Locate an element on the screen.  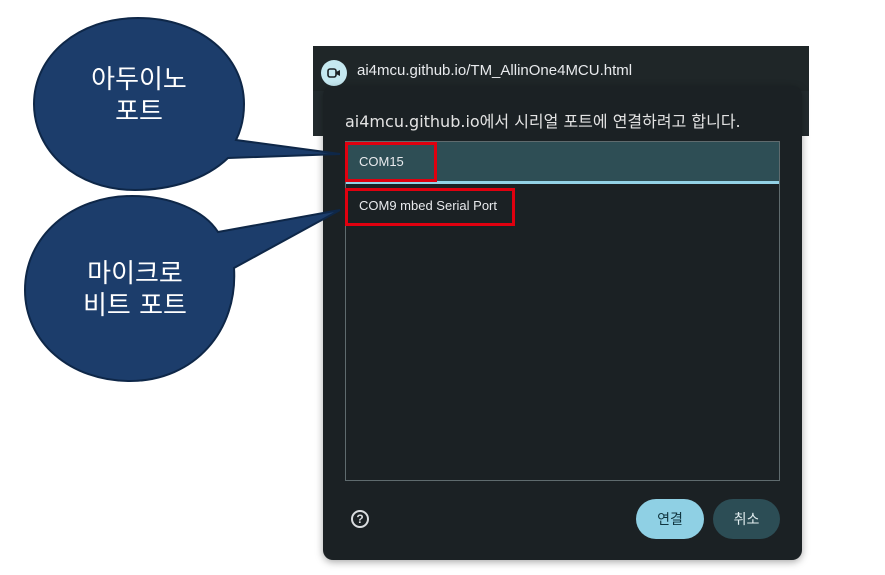
callout-arduino-text: 아두이노 포트 is located at coordinates (139, 96).